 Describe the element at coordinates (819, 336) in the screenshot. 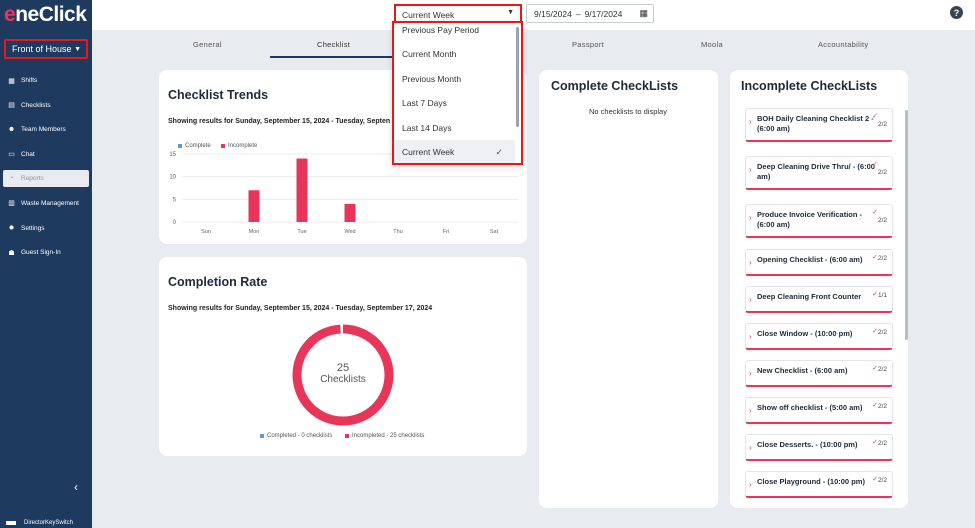

I see `incomplete-checklist-item: › Close Window - (10:00 pm) ✓ 2/2` at that location.